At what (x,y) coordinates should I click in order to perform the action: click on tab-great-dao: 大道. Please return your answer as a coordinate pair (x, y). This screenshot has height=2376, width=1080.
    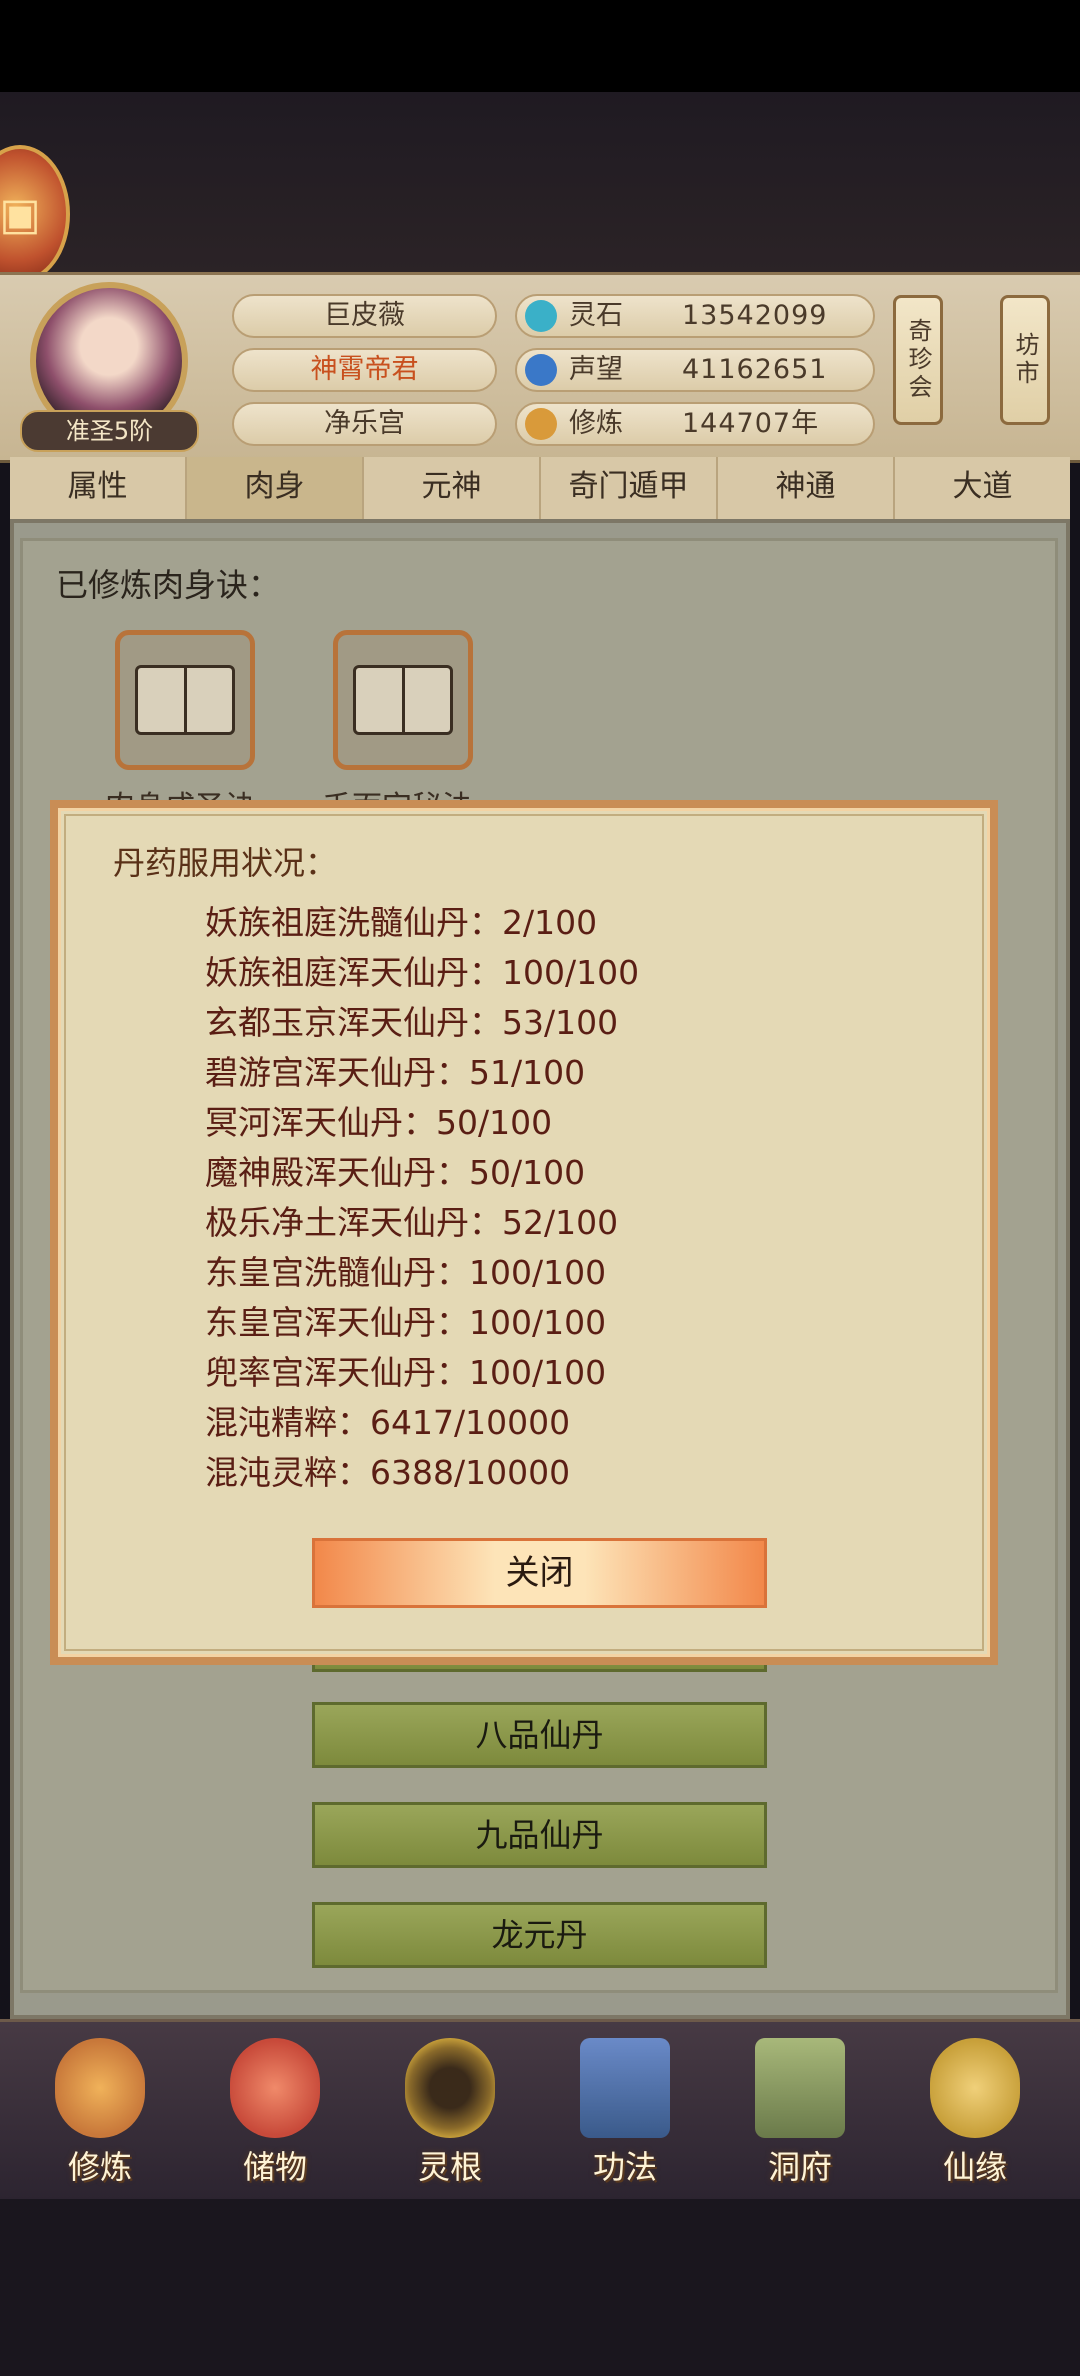
    Looking at the image, I should click on (982, 488).